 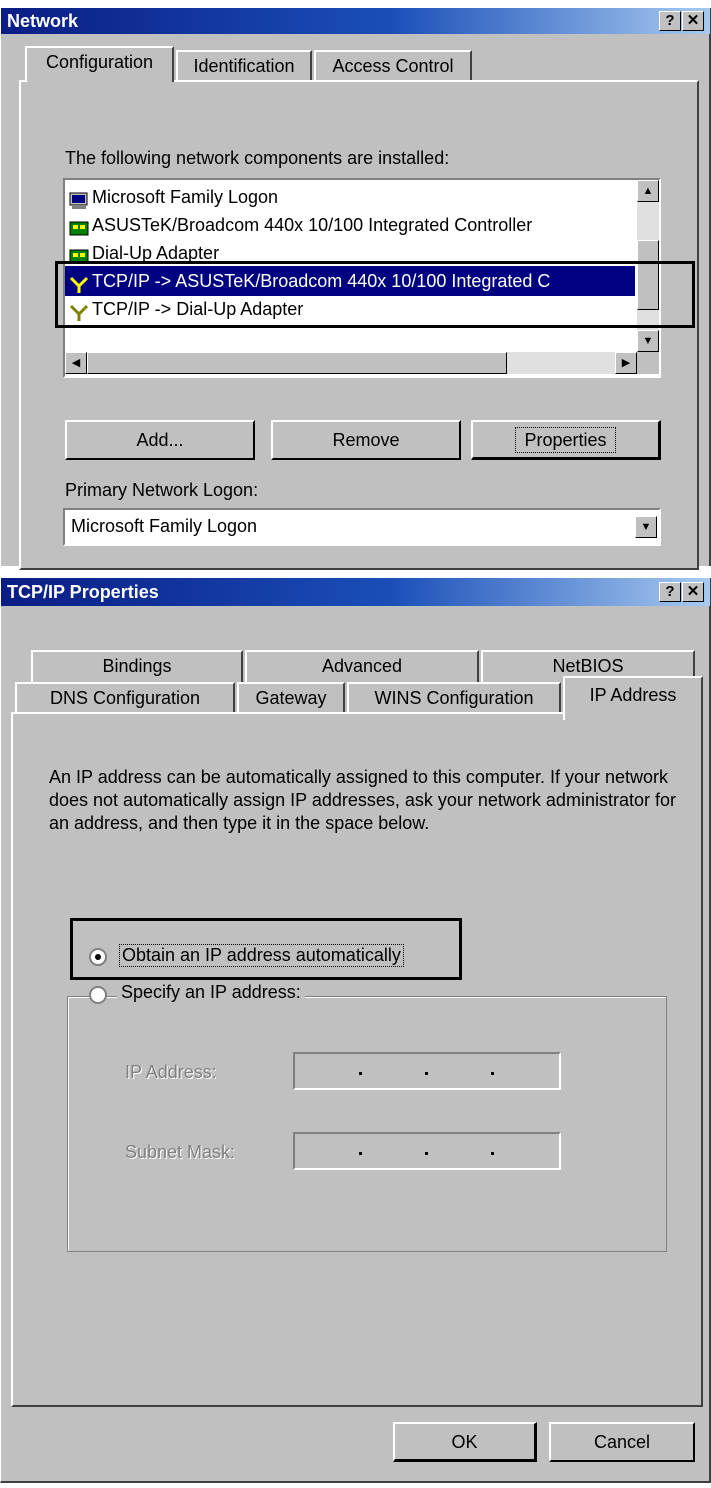 I want to click on primary-logon-value: Microsoft Family Logon, so click(x=164, y=526).